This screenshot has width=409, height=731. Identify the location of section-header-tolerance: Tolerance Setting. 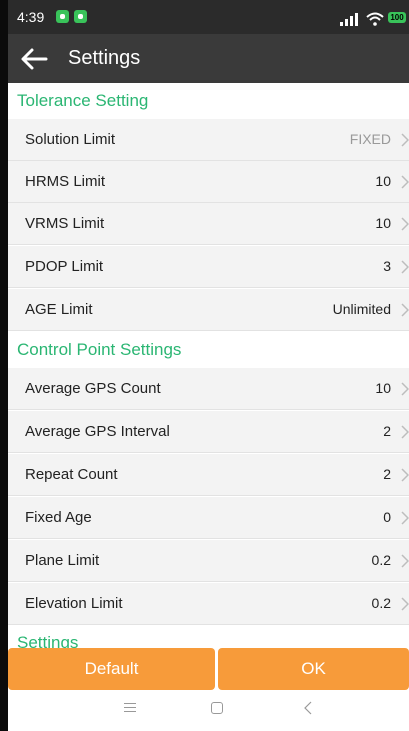
(208, 101).